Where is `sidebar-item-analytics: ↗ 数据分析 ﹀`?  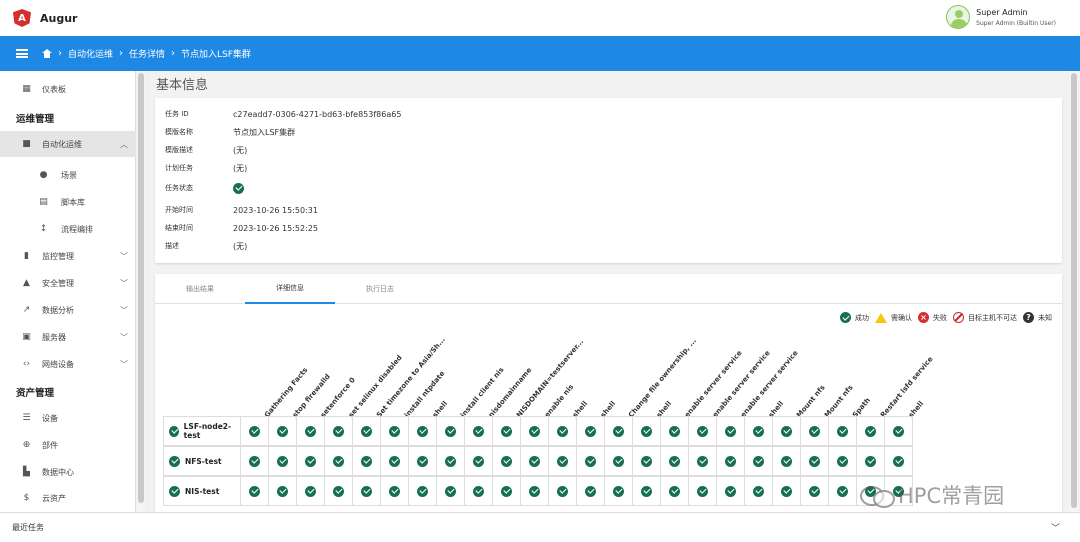
sidebar-item-analytics: ↗ 数据分析 ﹀ is located at coordinates (68, 310).